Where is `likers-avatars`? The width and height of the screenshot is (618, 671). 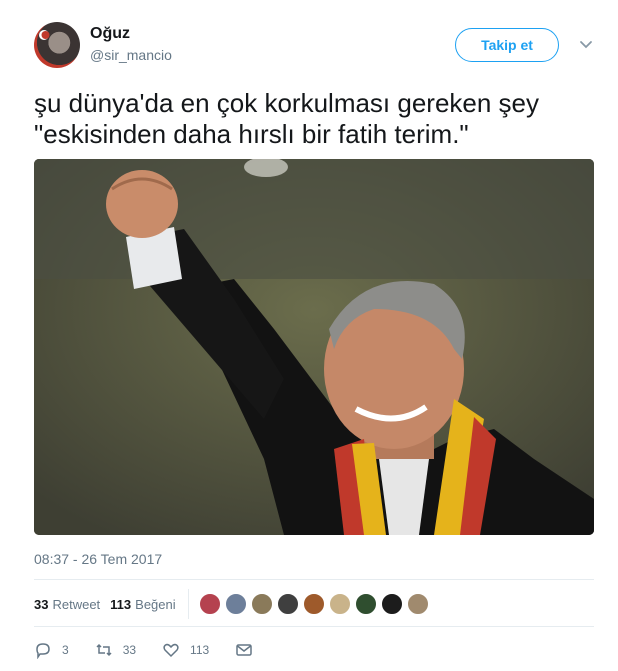 likers-avatars is located at coordinates (315, 604).